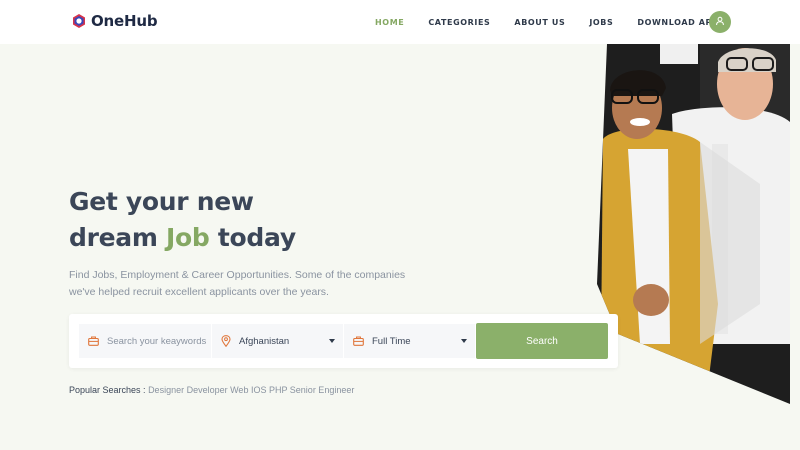 This screenshot has width=800, height=450. Describe the element at coordinates (601, 22) in the screenshot. I see `nav-jobs: JOBS` at that location.